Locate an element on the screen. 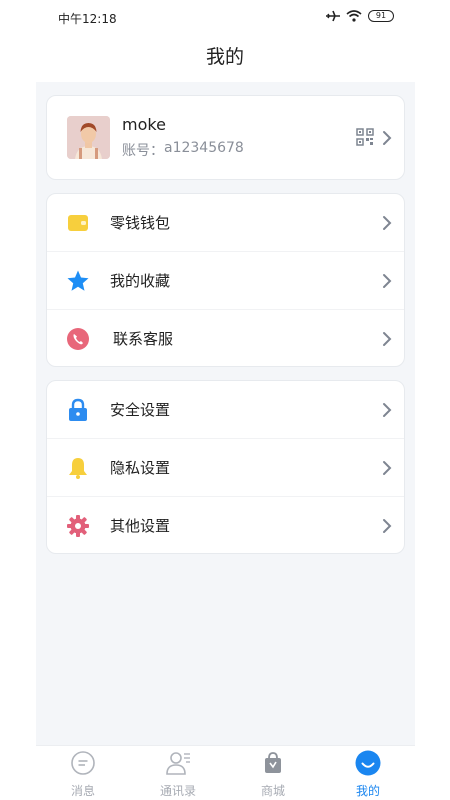  tab-me: 我的 is located at coordinates (368, 775).